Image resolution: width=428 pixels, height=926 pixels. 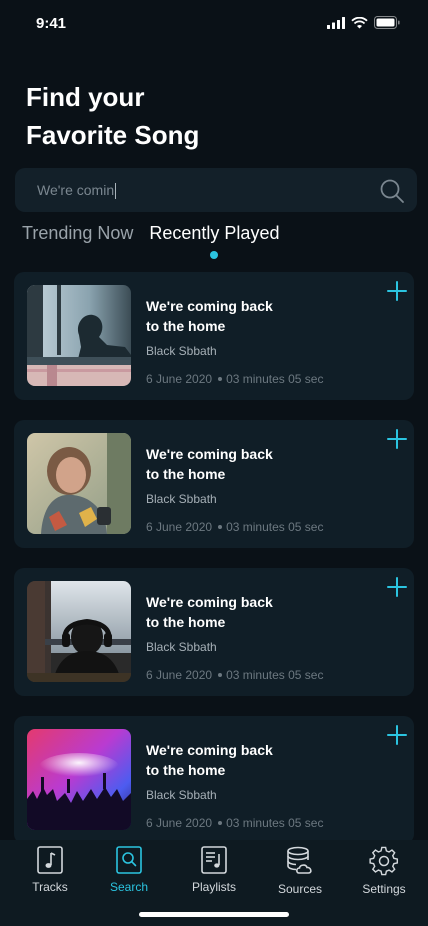 What do you see at coordinates (50, 860) in the screenshot?
I see `music-note-icon` at bounding box center [50, 860].